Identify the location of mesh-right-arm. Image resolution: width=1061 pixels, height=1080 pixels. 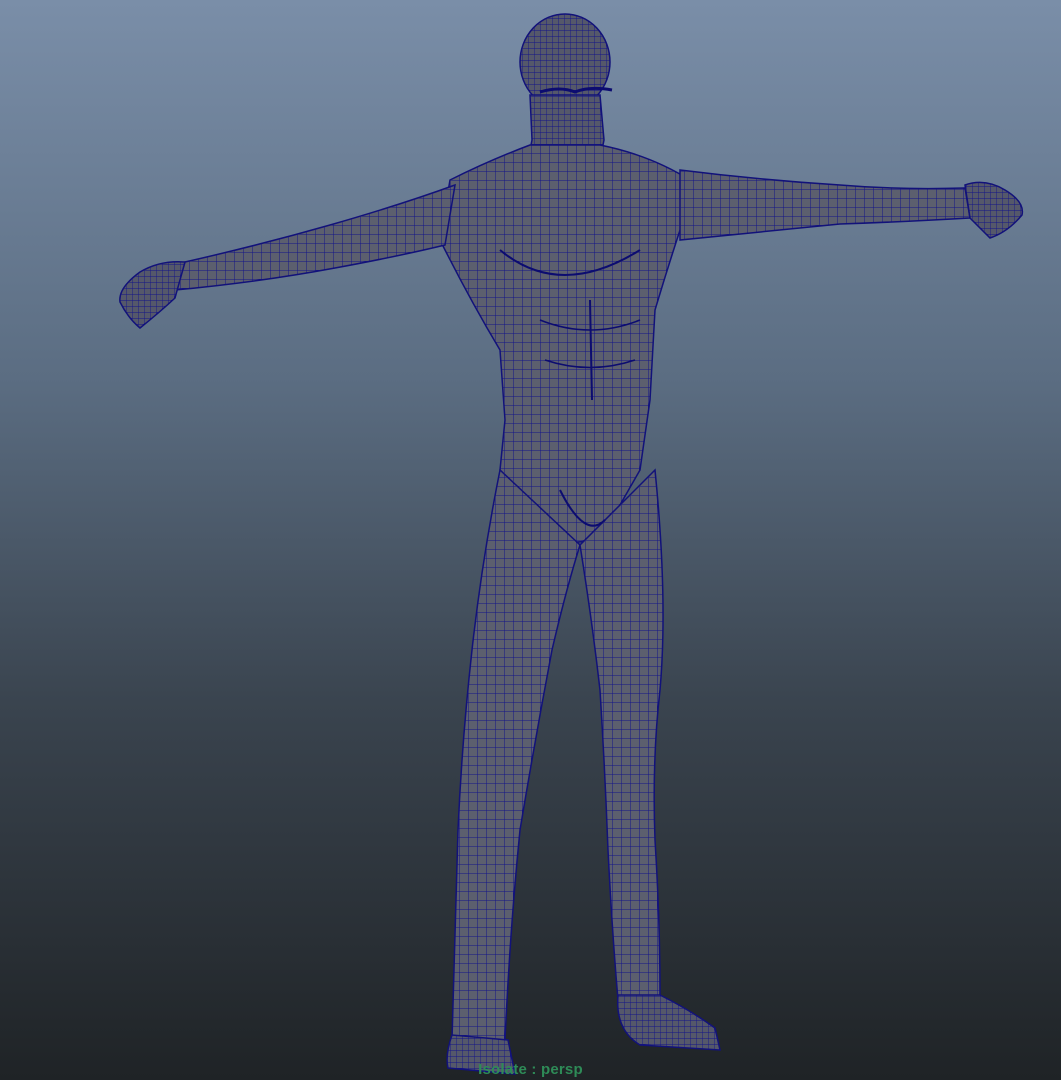
(825, 205).